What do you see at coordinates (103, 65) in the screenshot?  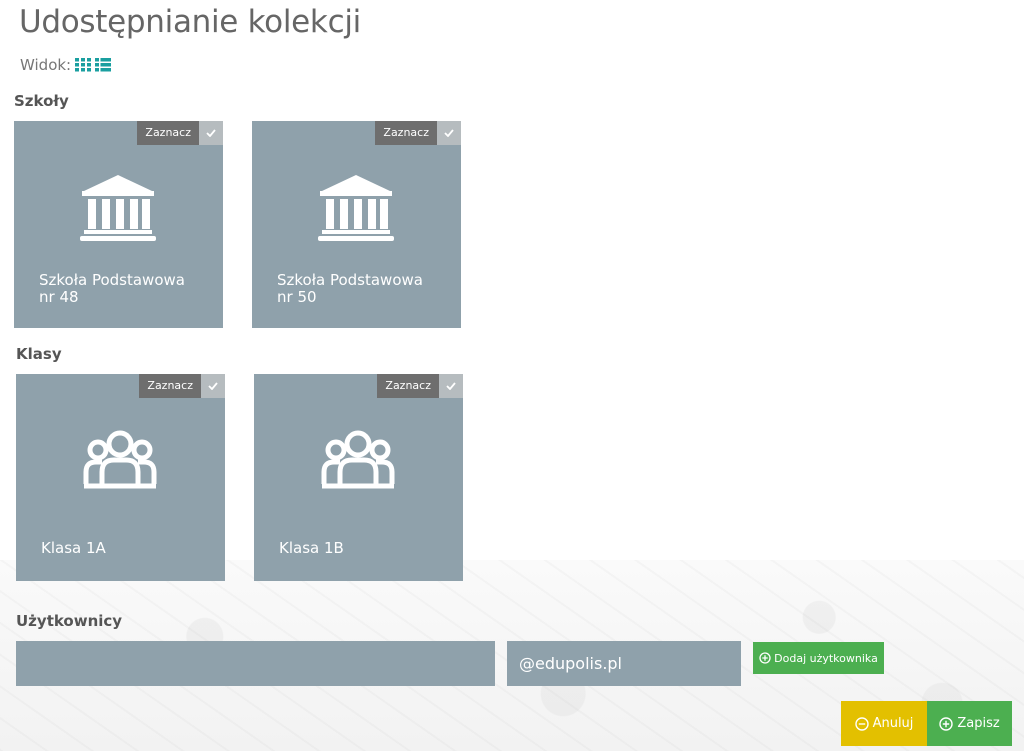 I see `list-icon` at bounding box center [103, 65].